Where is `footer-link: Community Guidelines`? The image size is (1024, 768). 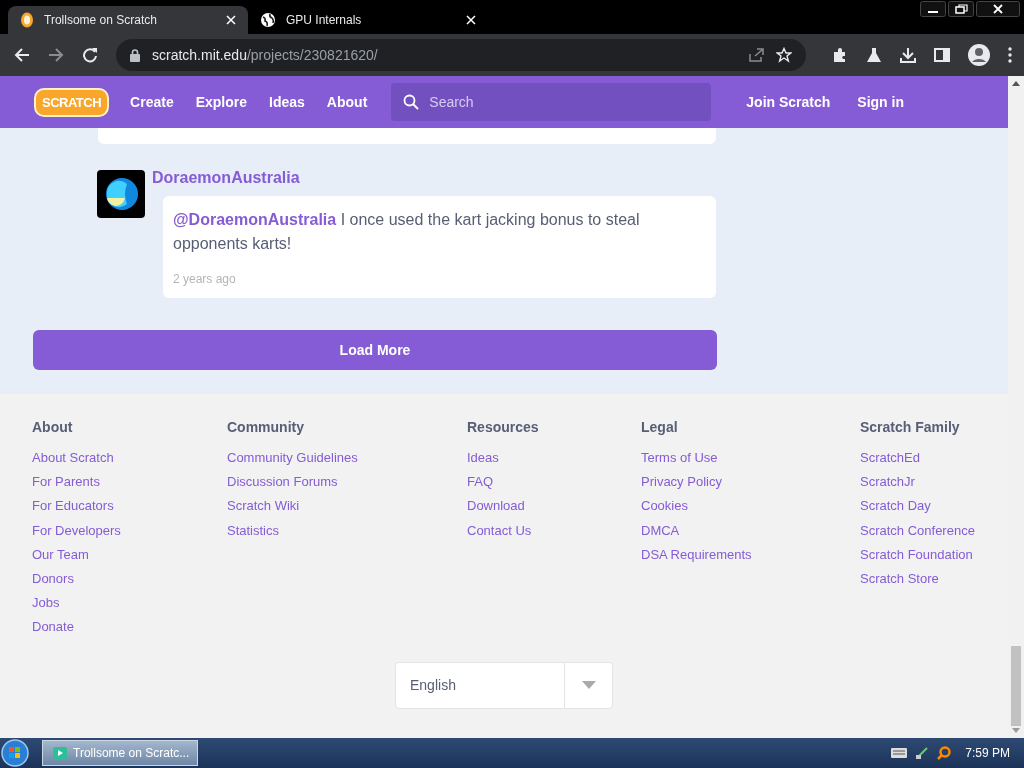
footer-link: Community Guidelines is located at coordinates (292, 458).